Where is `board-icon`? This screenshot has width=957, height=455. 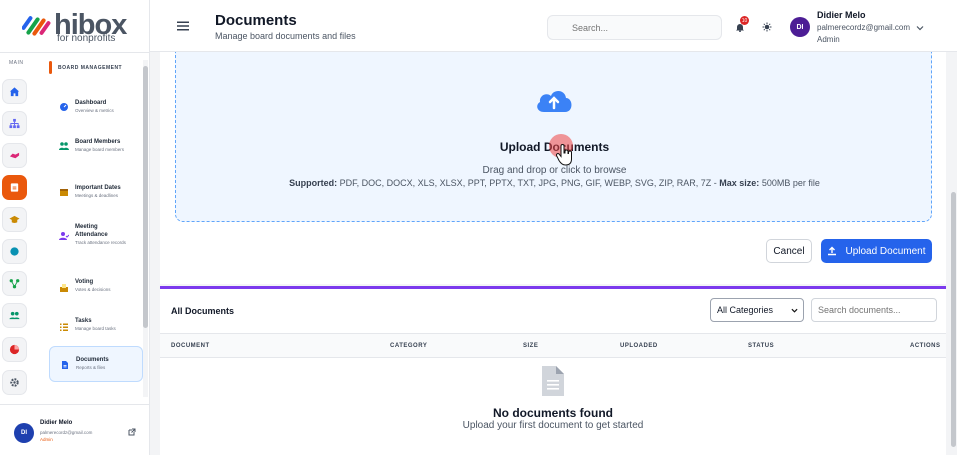
board-icon is located at coordinates (14, 187).